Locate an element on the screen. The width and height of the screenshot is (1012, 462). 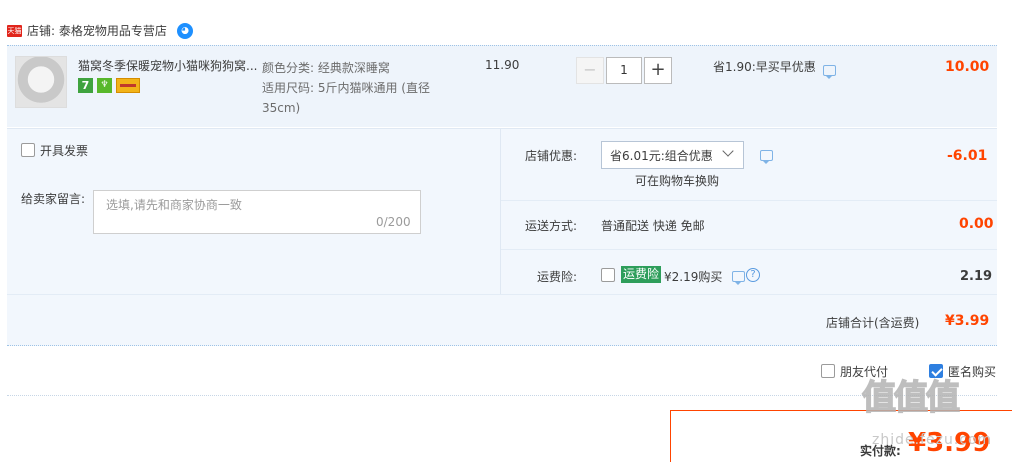
message-char-count: 0/200 is located at coordinates (393, 222).